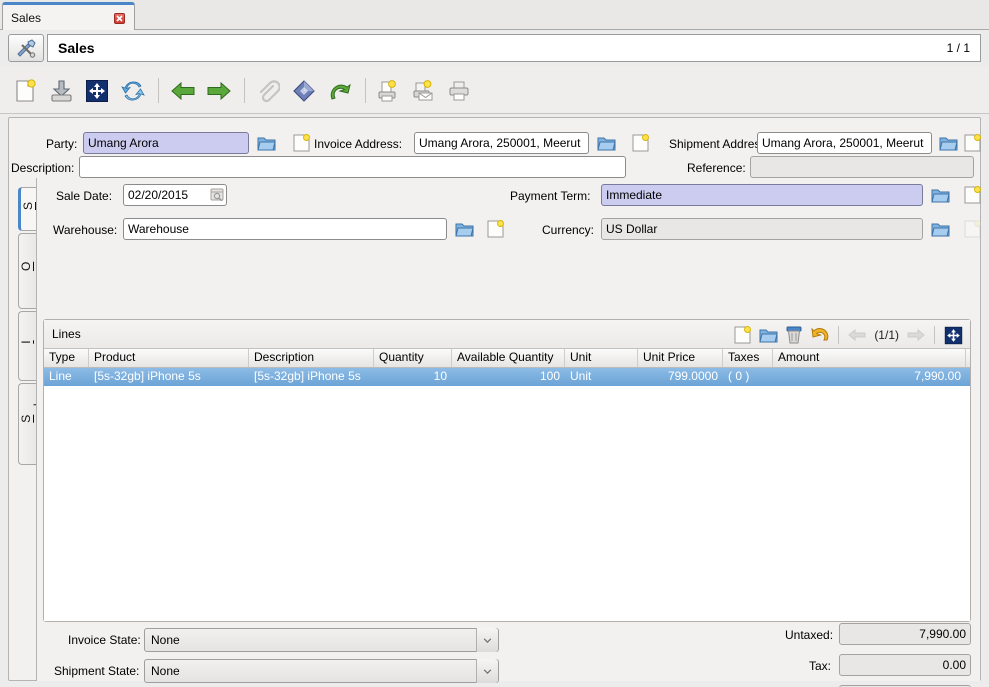  I want to click on party-label: Party:, so click(62, 144).